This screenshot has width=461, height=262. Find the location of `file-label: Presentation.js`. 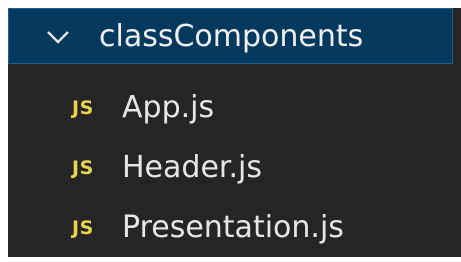

file-label: Presentation.js is located at coordinates (233, 227).